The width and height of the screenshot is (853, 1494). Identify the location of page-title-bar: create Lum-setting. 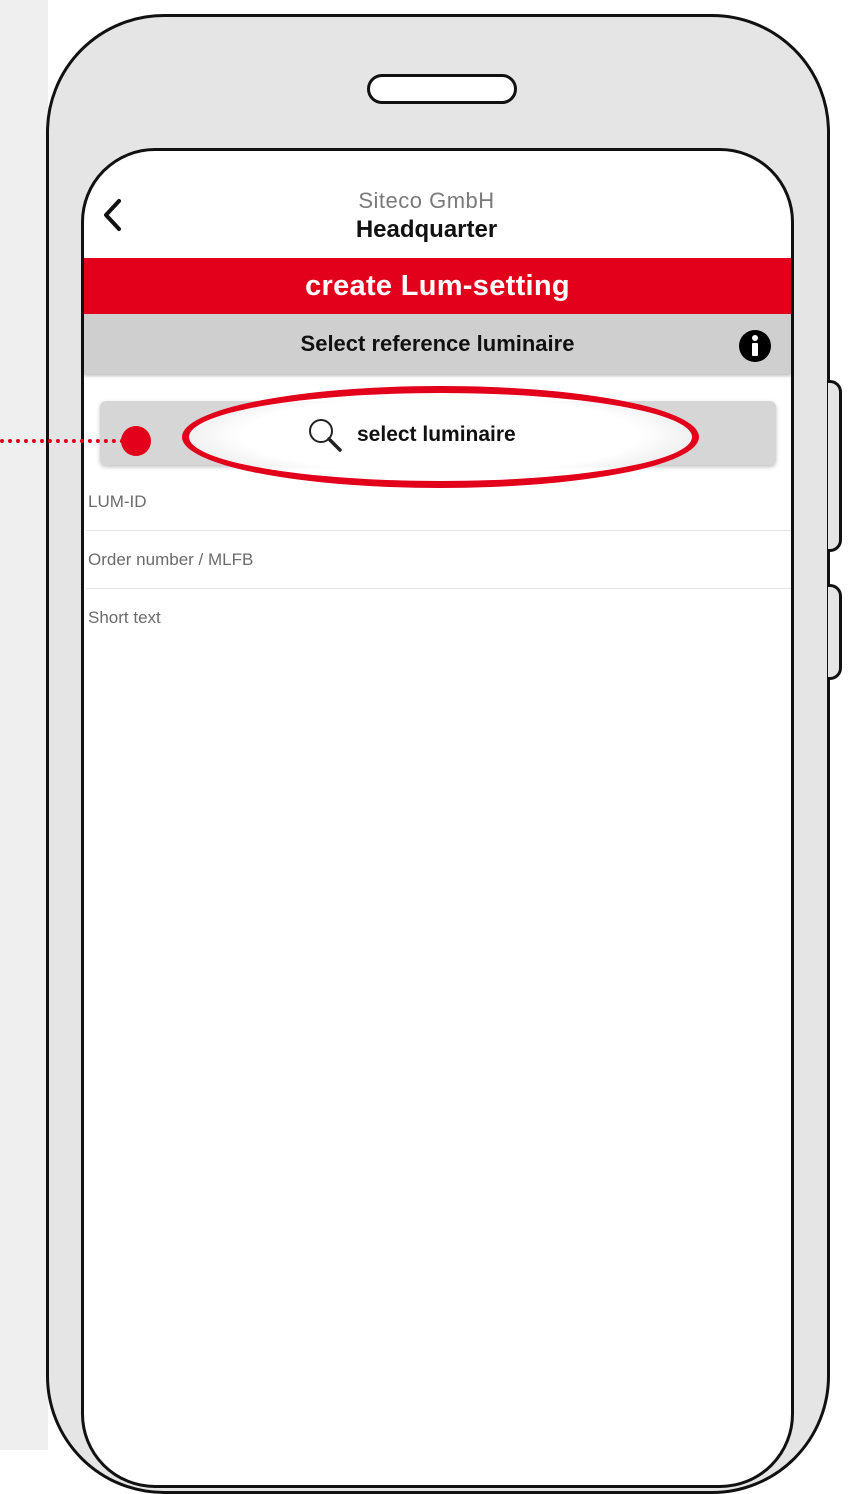
(437, 286).